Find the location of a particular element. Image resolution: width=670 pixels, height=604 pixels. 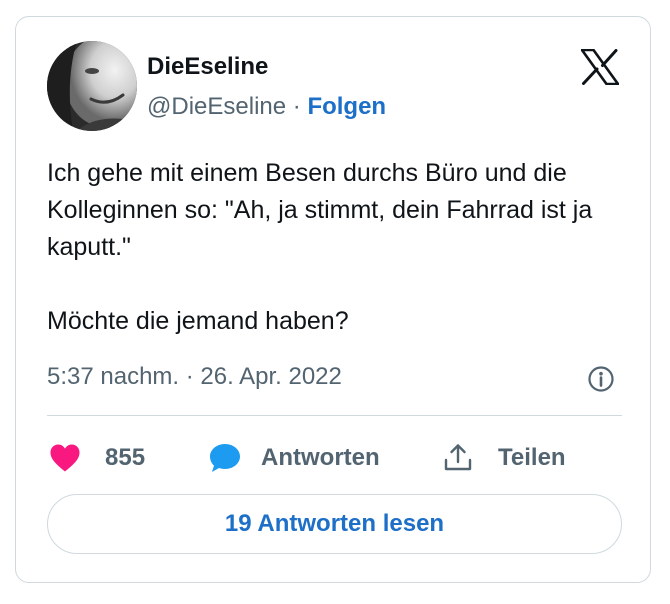

avatar-photo is located at coordinates (92, 86).